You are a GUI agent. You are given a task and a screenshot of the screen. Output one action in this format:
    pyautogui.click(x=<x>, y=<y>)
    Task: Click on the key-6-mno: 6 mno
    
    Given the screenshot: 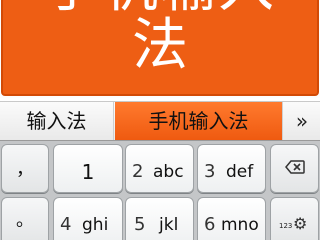 What is the action you would take?
    pyautogui.click(x=231, y=218)
    